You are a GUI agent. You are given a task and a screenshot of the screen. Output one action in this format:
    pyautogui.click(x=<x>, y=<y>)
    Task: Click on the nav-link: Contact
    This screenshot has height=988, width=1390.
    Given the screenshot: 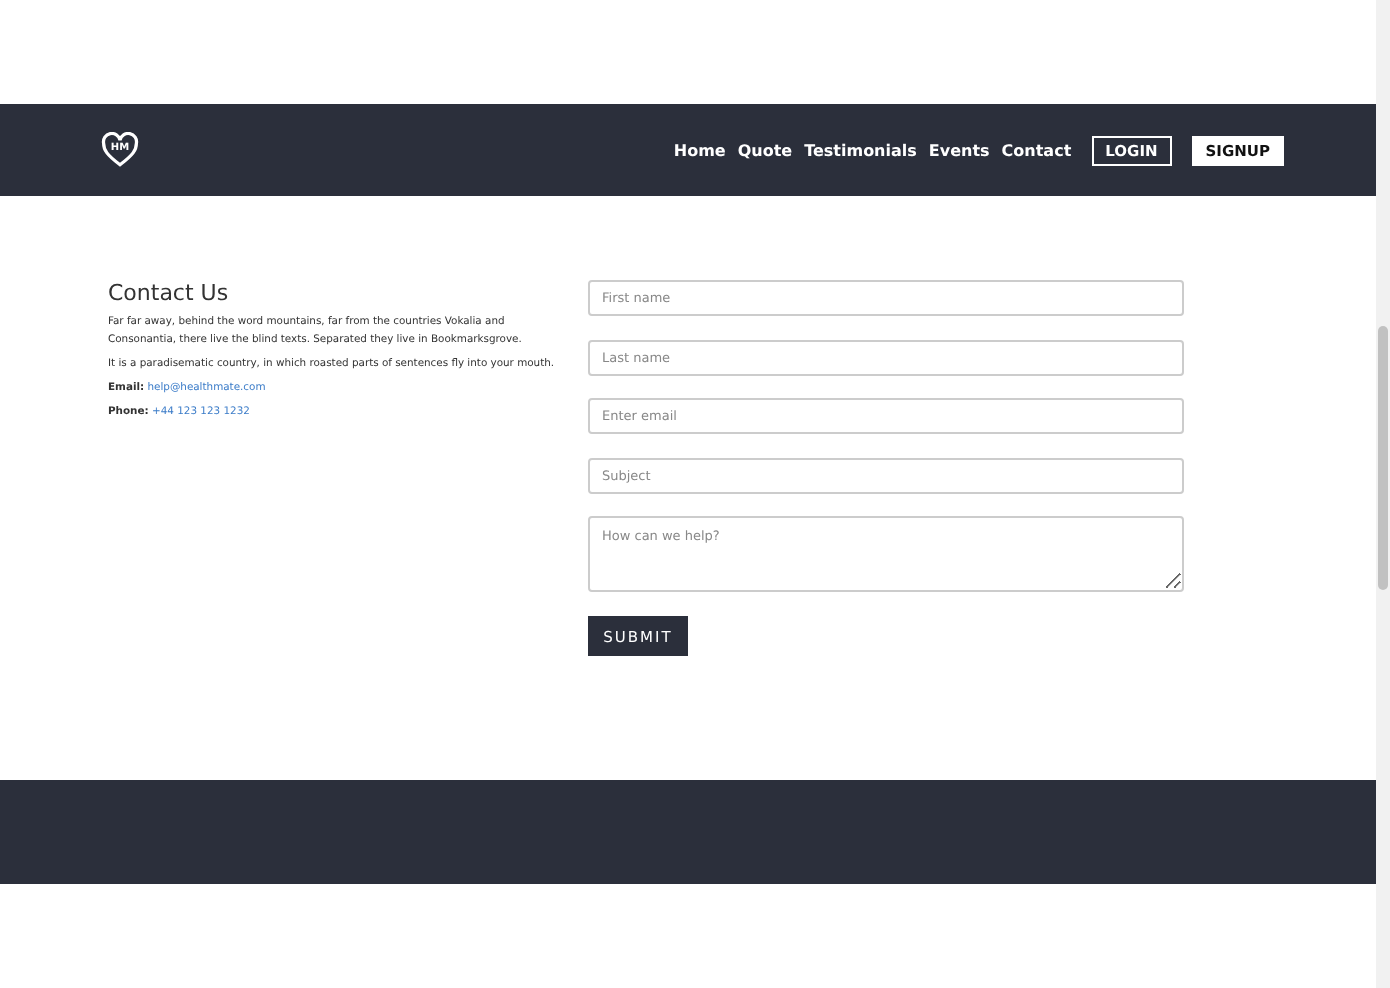 What is the action you would take?
    pyautogui.click(x=1036, y=150)
    